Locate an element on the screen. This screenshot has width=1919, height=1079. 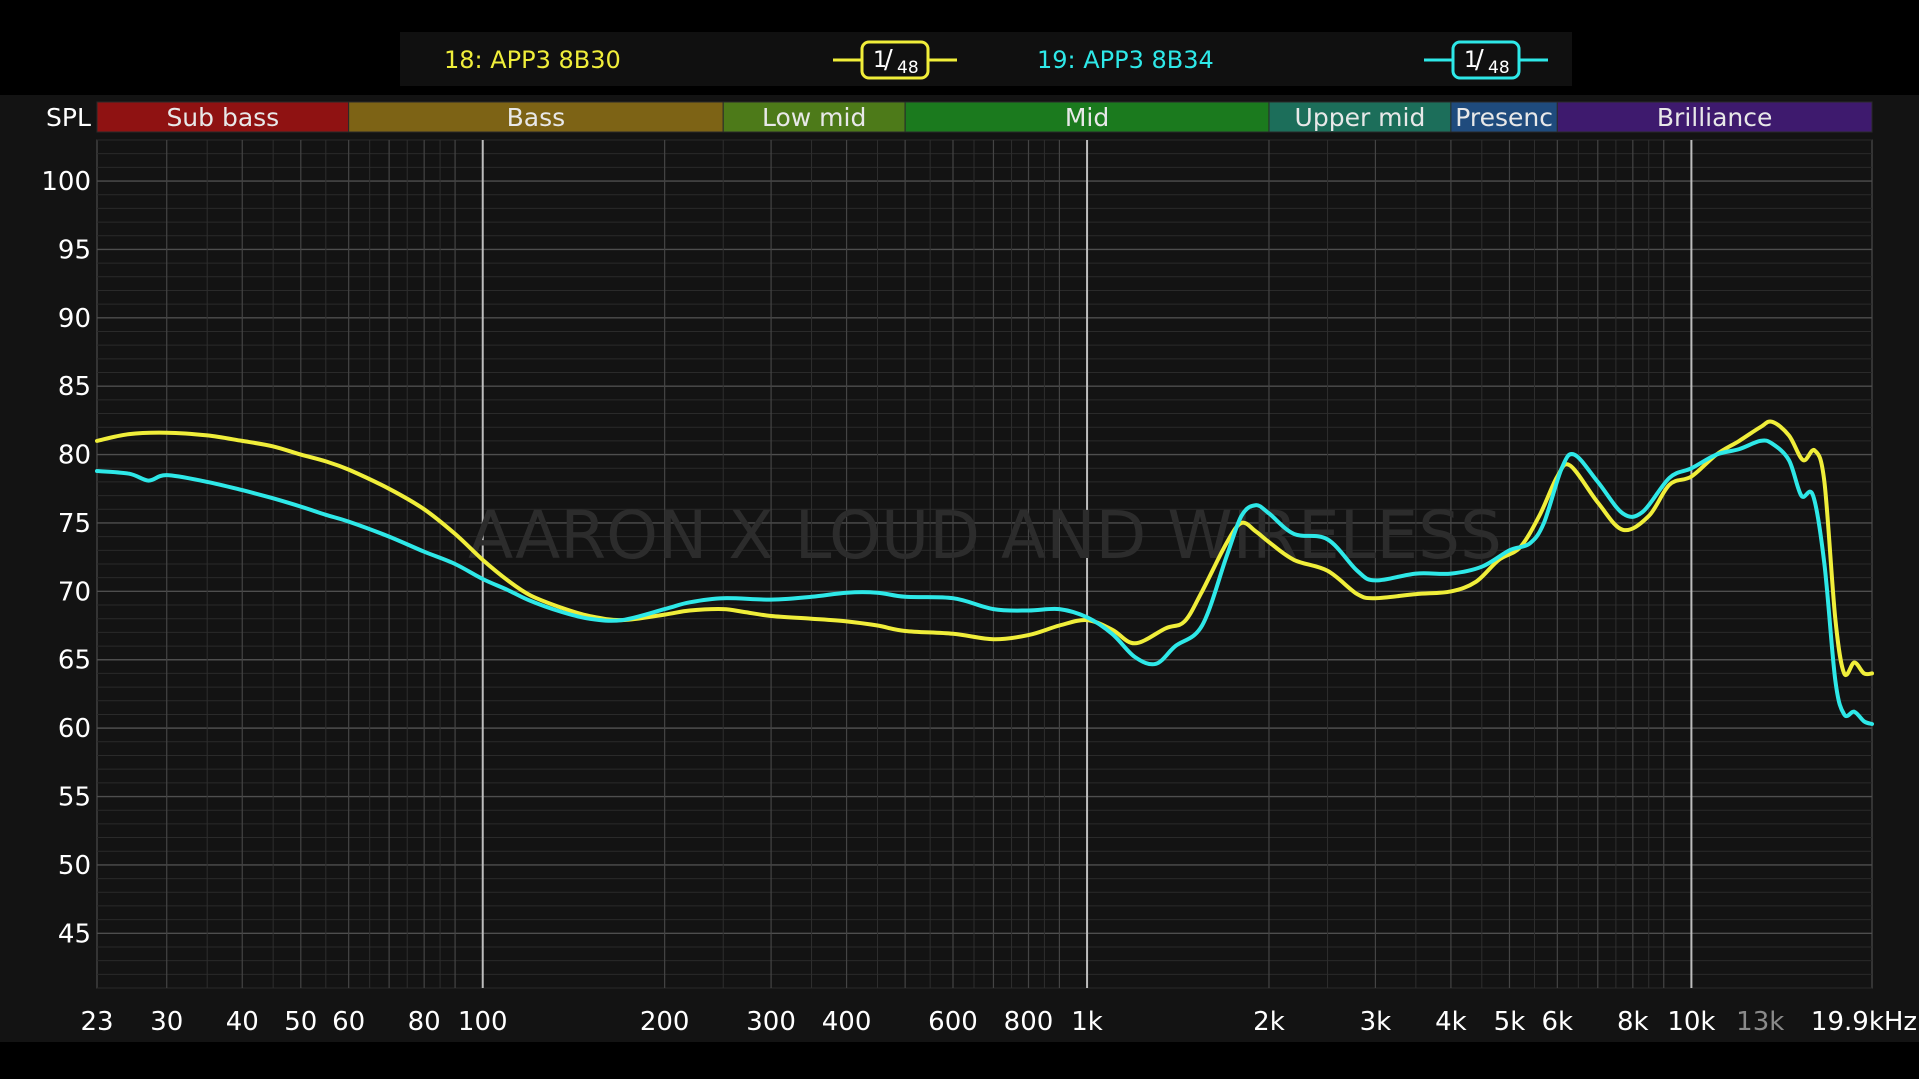
y-tick-label: 100 is located at coordinates (66, 182).